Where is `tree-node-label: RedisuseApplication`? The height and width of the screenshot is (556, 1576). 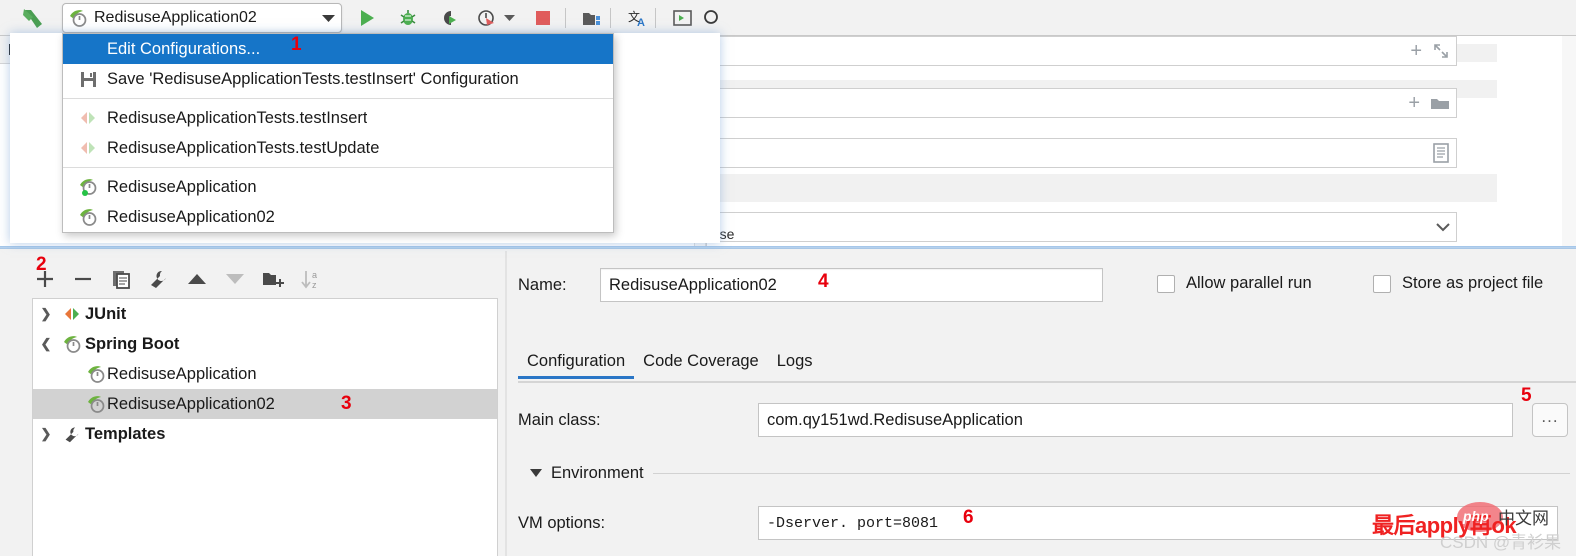
tree-node-label: RedisuseApplication is located at coordinates (182, 373).